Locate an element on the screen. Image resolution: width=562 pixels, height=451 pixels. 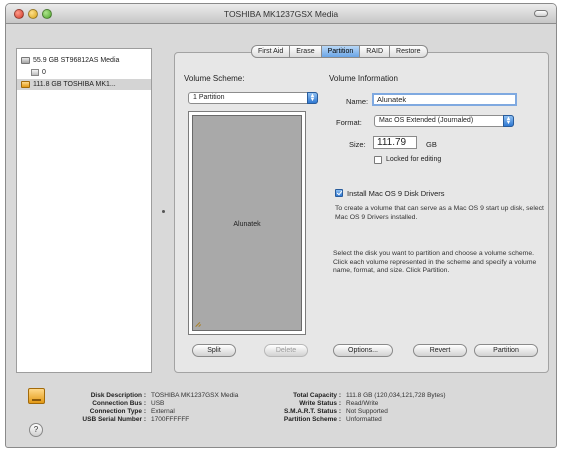
revert-button: Revert is located at coordinates (440, 350).